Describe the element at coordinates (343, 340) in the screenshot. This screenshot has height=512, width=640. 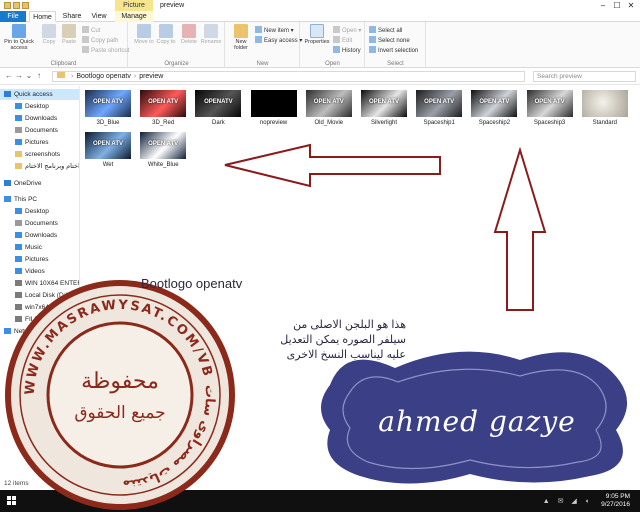
I see `arabic-note-line: سيلفر الصوره يمكن التعديل` at that location.